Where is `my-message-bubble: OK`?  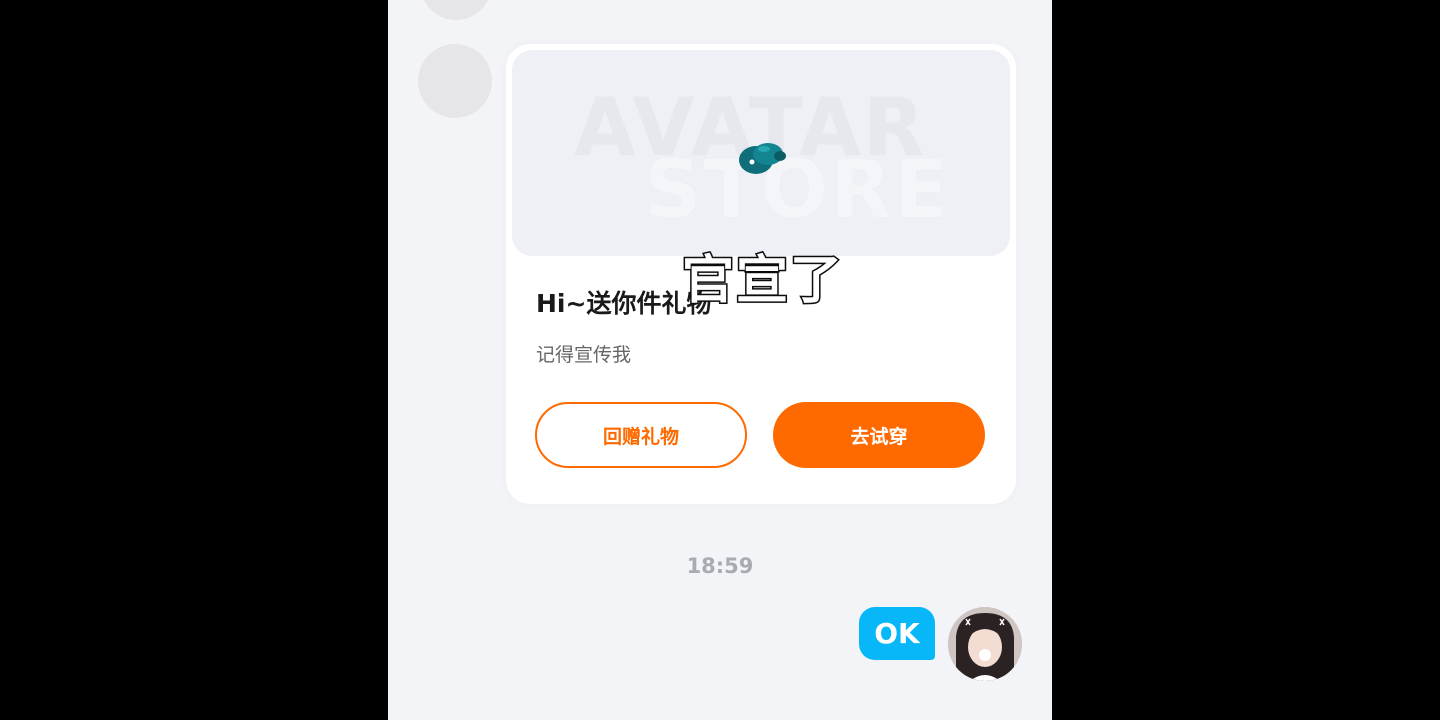
my-message-bubble: OK is located at coordinates (897, 633).